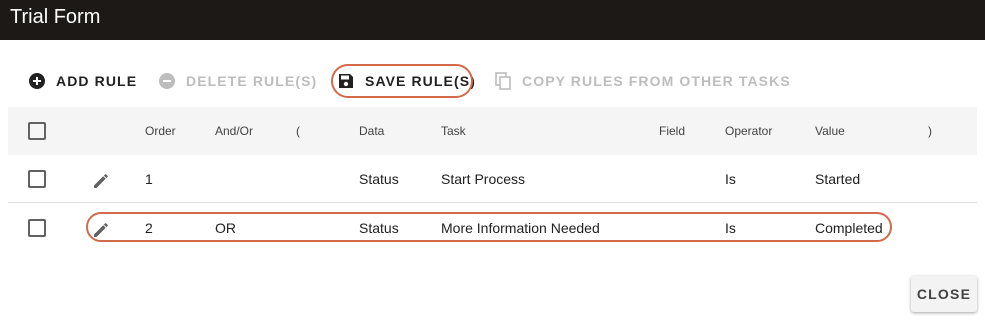 Image resolution: width=985 pixels, height=322 pixels. I want to click on table-row: 1 Status Start Process Is Started, so click(492, 179).